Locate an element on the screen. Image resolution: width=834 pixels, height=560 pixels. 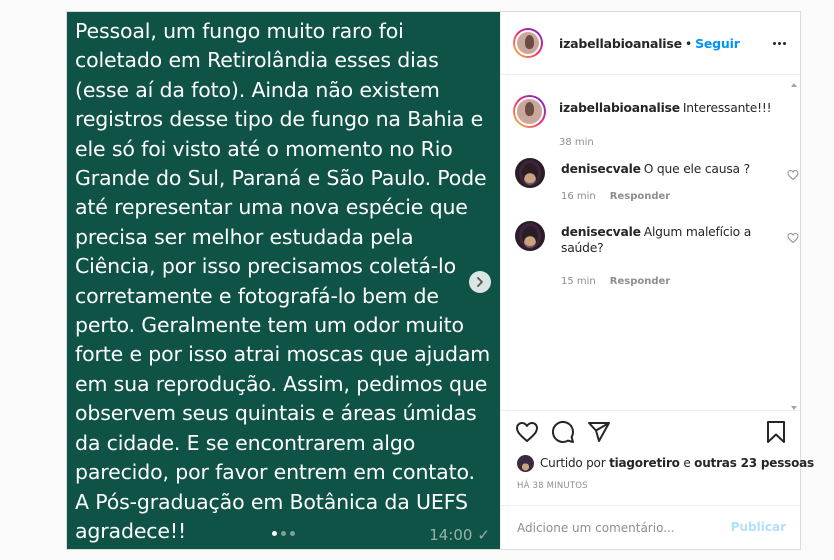
comment-text: denisecvale O que ele causa ? is located at coordinates (666, 169).